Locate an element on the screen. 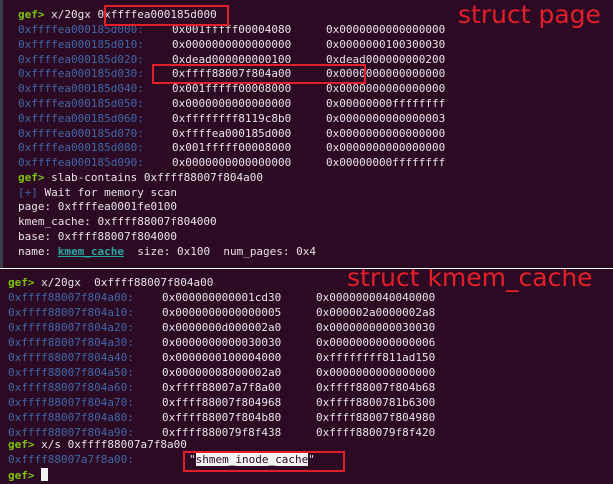  value-2: 0x0000000000000003 is located at coordinates (386, 118).